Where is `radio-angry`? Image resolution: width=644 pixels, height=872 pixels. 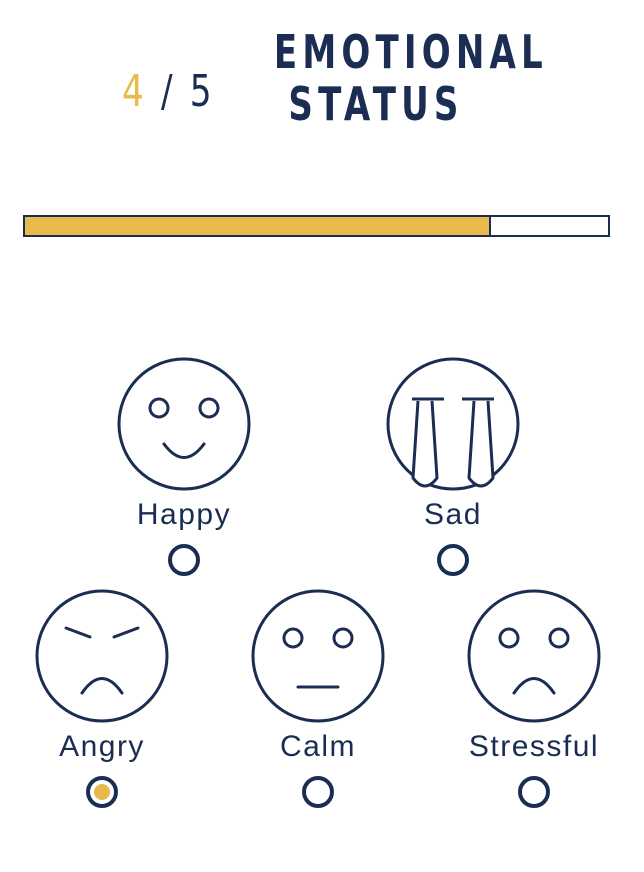
radio-angry is located at coordinates (102, 792).